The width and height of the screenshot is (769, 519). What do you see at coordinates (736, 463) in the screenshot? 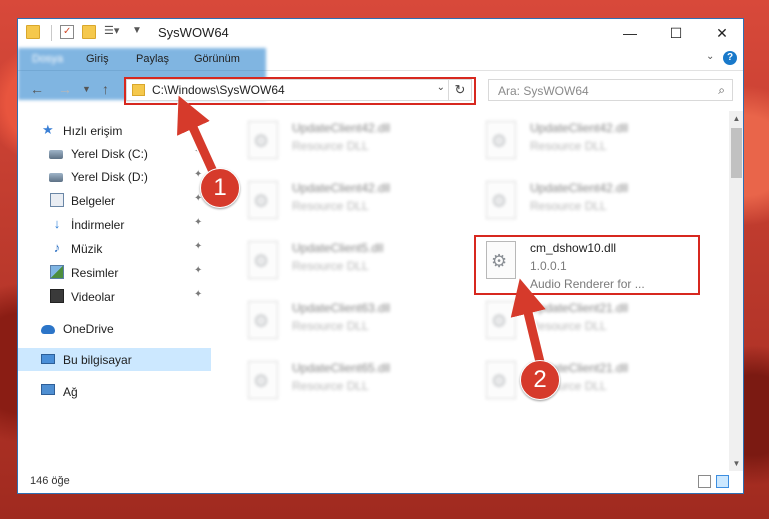
I see `scroll-down-icon: ▼` at bounding box center [736, 463].